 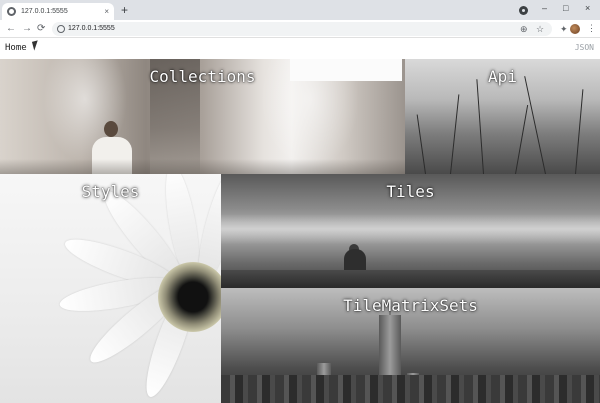 I want to click on tile-label-collections: Collections, so click(x=202, y=76).